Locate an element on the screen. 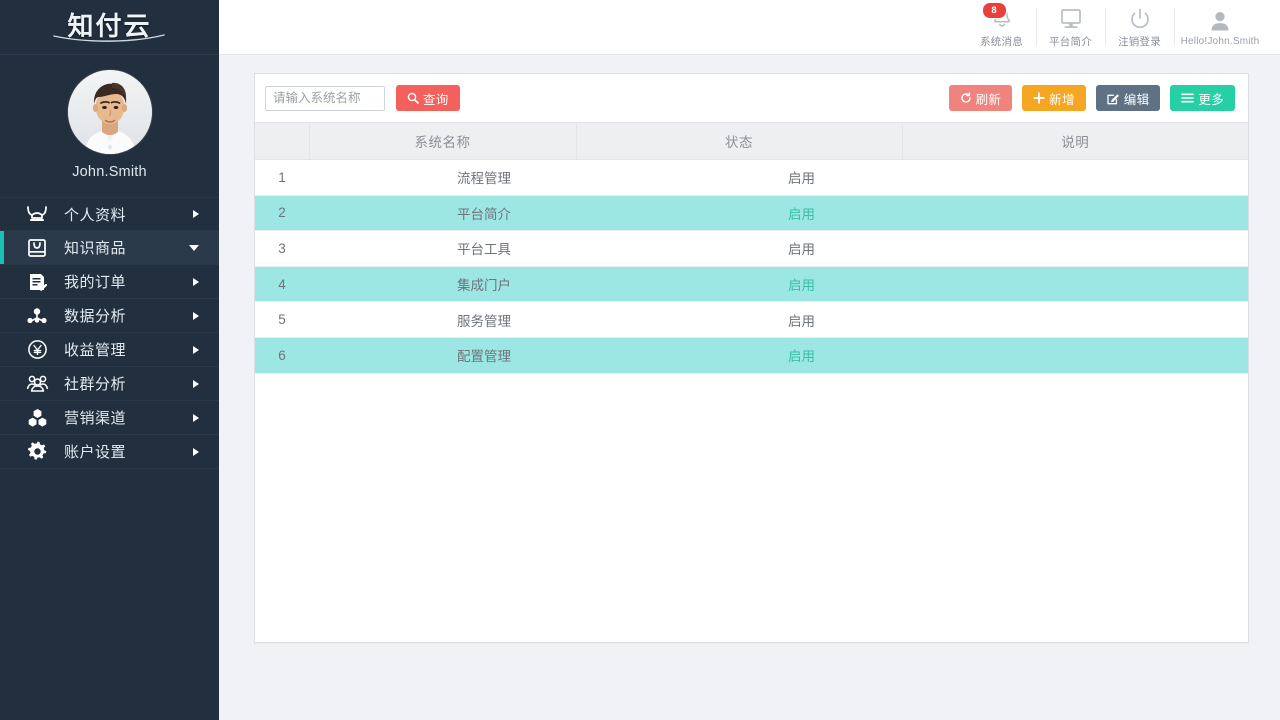 This screenshot has height=720, width=1280. sidebar-nav: 个人资料 知识商品 我的订单 数据分析 收益管理 社群分析 营销渠道 账户设置 is located at coordinates (109, 333).